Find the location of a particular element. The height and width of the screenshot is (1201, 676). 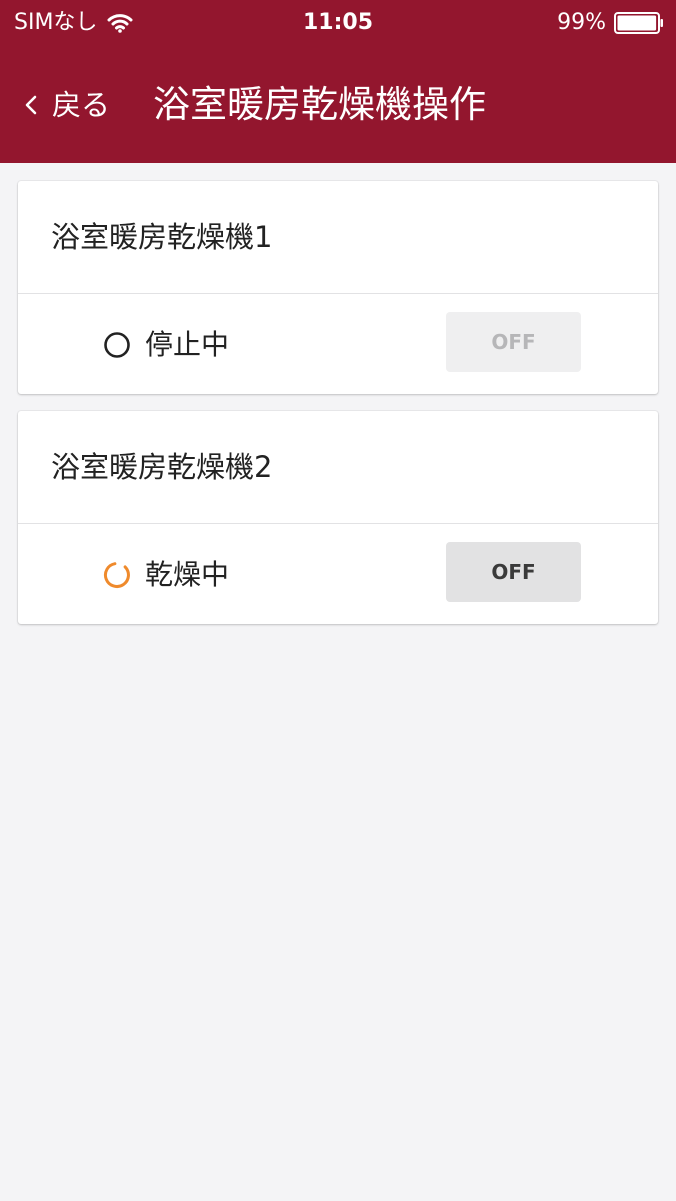

spinner-icon is located at coordinates (116, 575).